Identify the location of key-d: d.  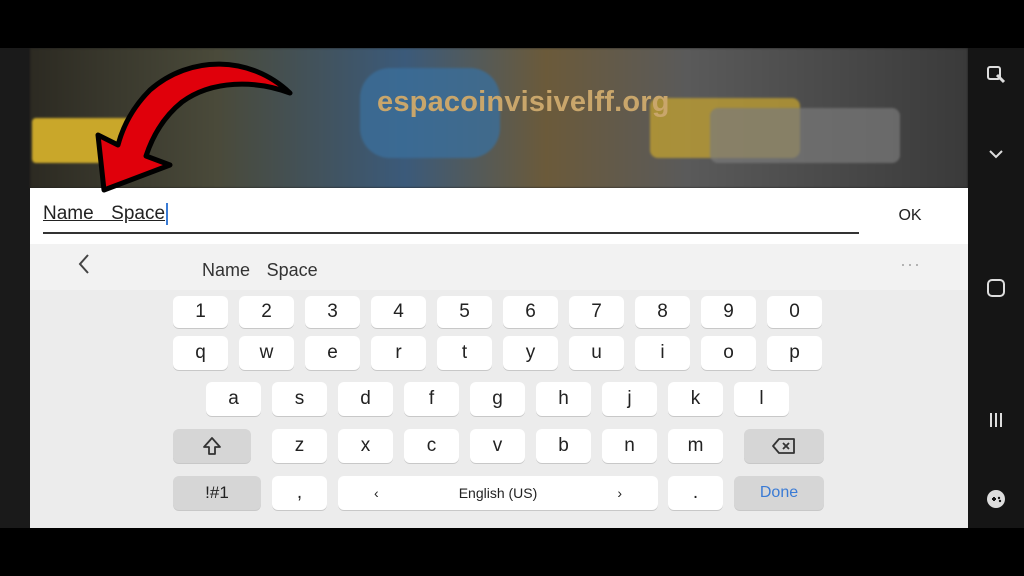
(365, 399).